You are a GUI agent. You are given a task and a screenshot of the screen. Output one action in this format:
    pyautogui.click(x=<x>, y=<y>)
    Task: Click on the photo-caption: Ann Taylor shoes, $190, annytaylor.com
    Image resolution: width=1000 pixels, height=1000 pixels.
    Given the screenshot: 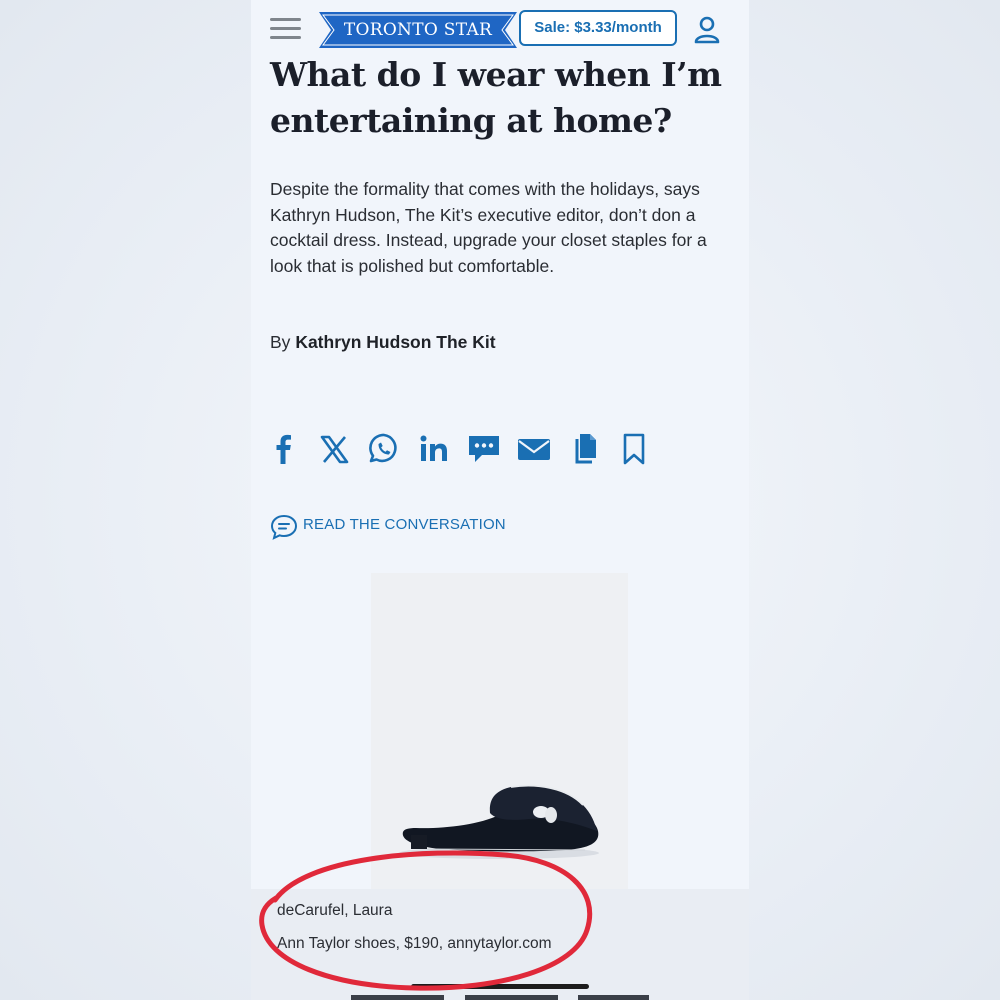 What is the action you would take?
    pyautogui.click(x=414, y=943)
    